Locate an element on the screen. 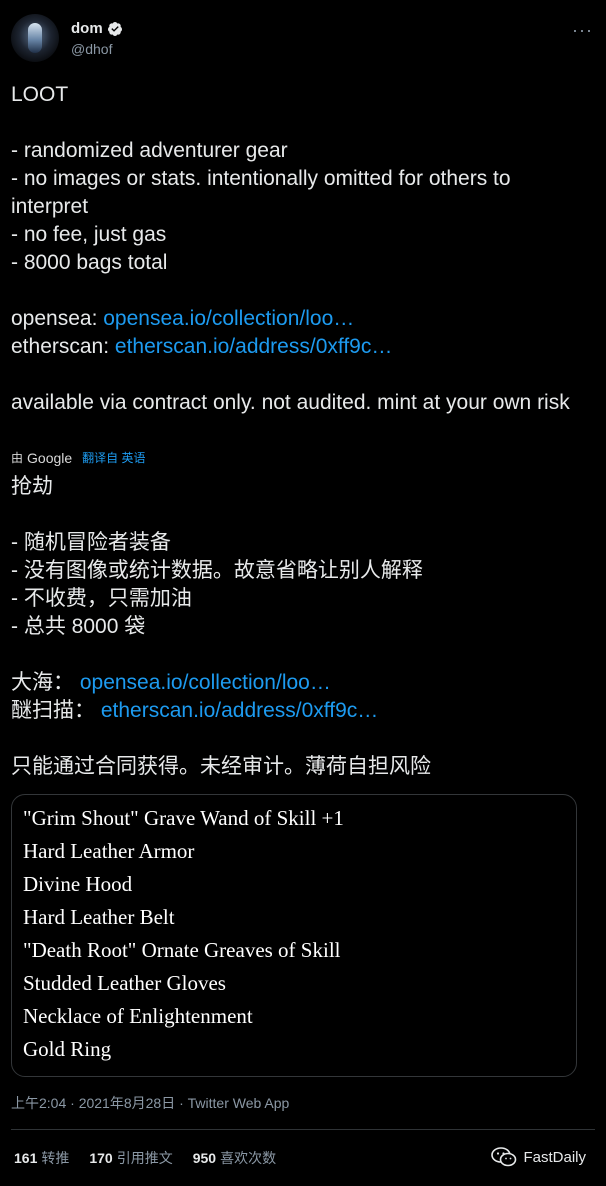 The image size is (606, 1186). avatar is located at coordinates (35, 38).